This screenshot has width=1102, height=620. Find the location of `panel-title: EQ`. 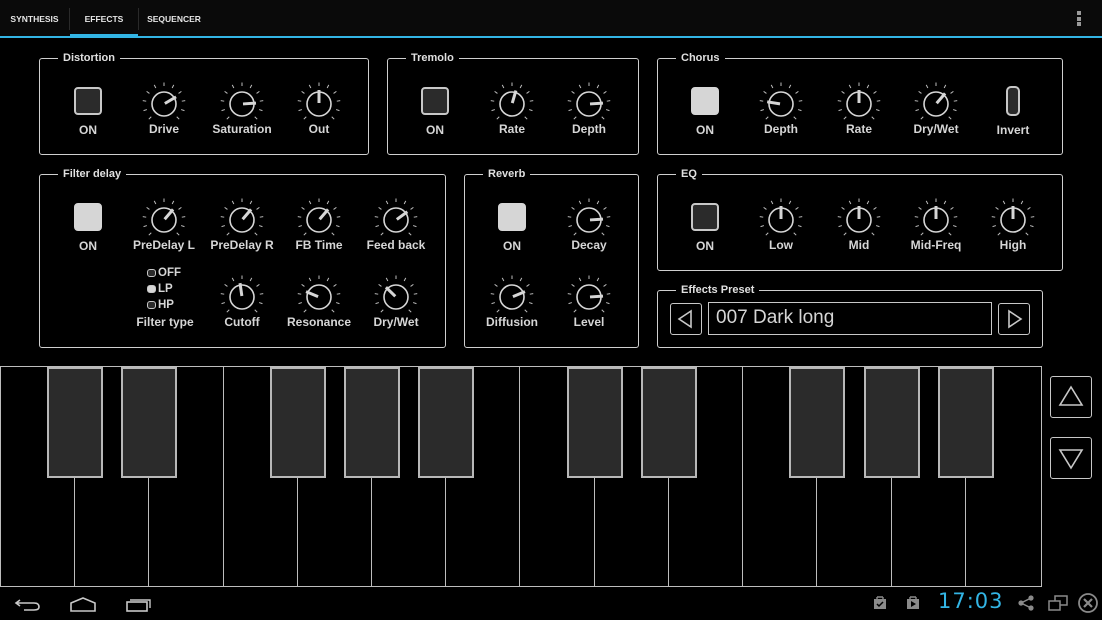

panel-title: EQ is located at coordinates (689, 174).